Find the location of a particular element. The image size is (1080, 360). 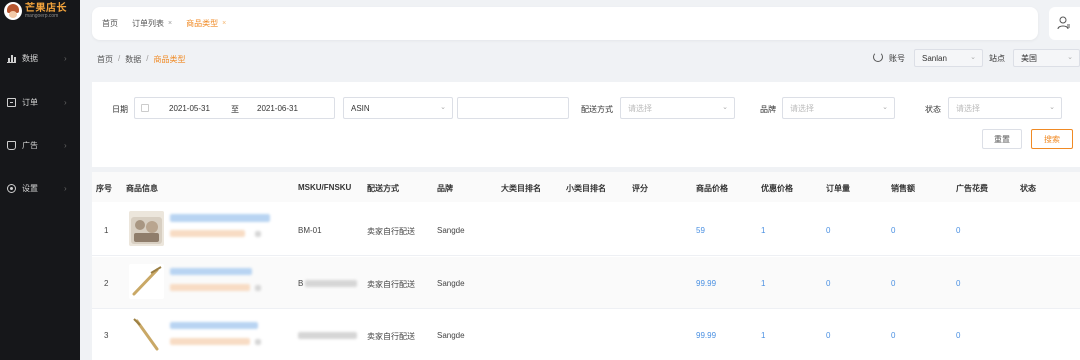

logo-title: 芒果店长 is located at coordinates (46, 8).